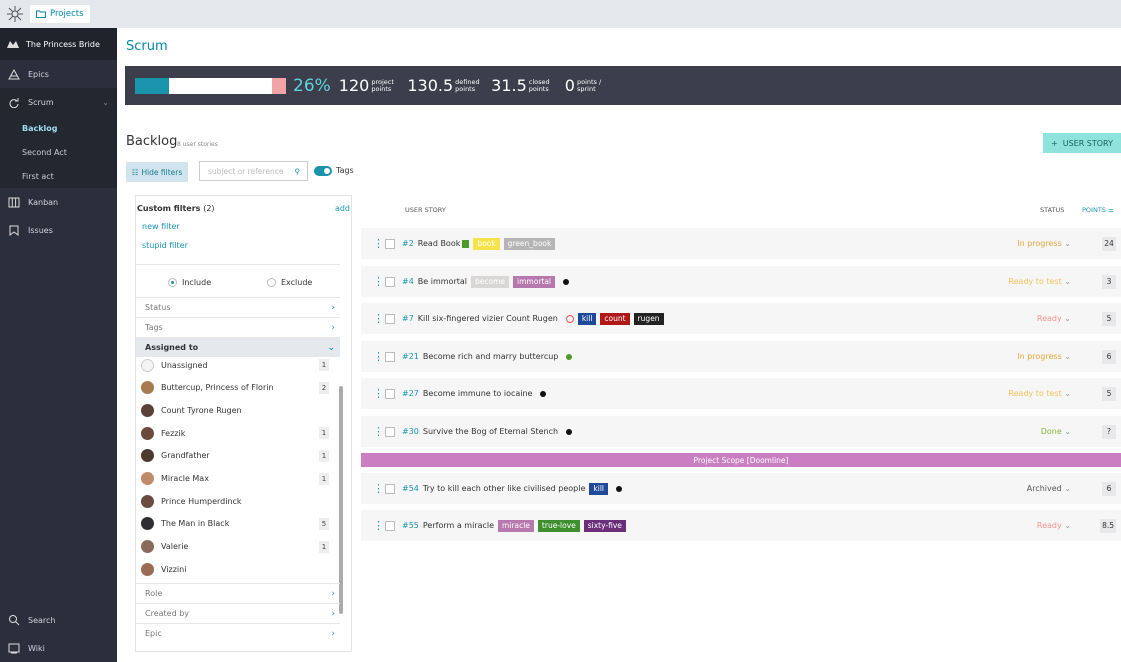 Image resolution: width=1121 pixels, height=662 pixels. What do you see at coordinates (298, 171) in the screenshot?
I see `search-icon: ⚲` at bounding box center [298, 171].